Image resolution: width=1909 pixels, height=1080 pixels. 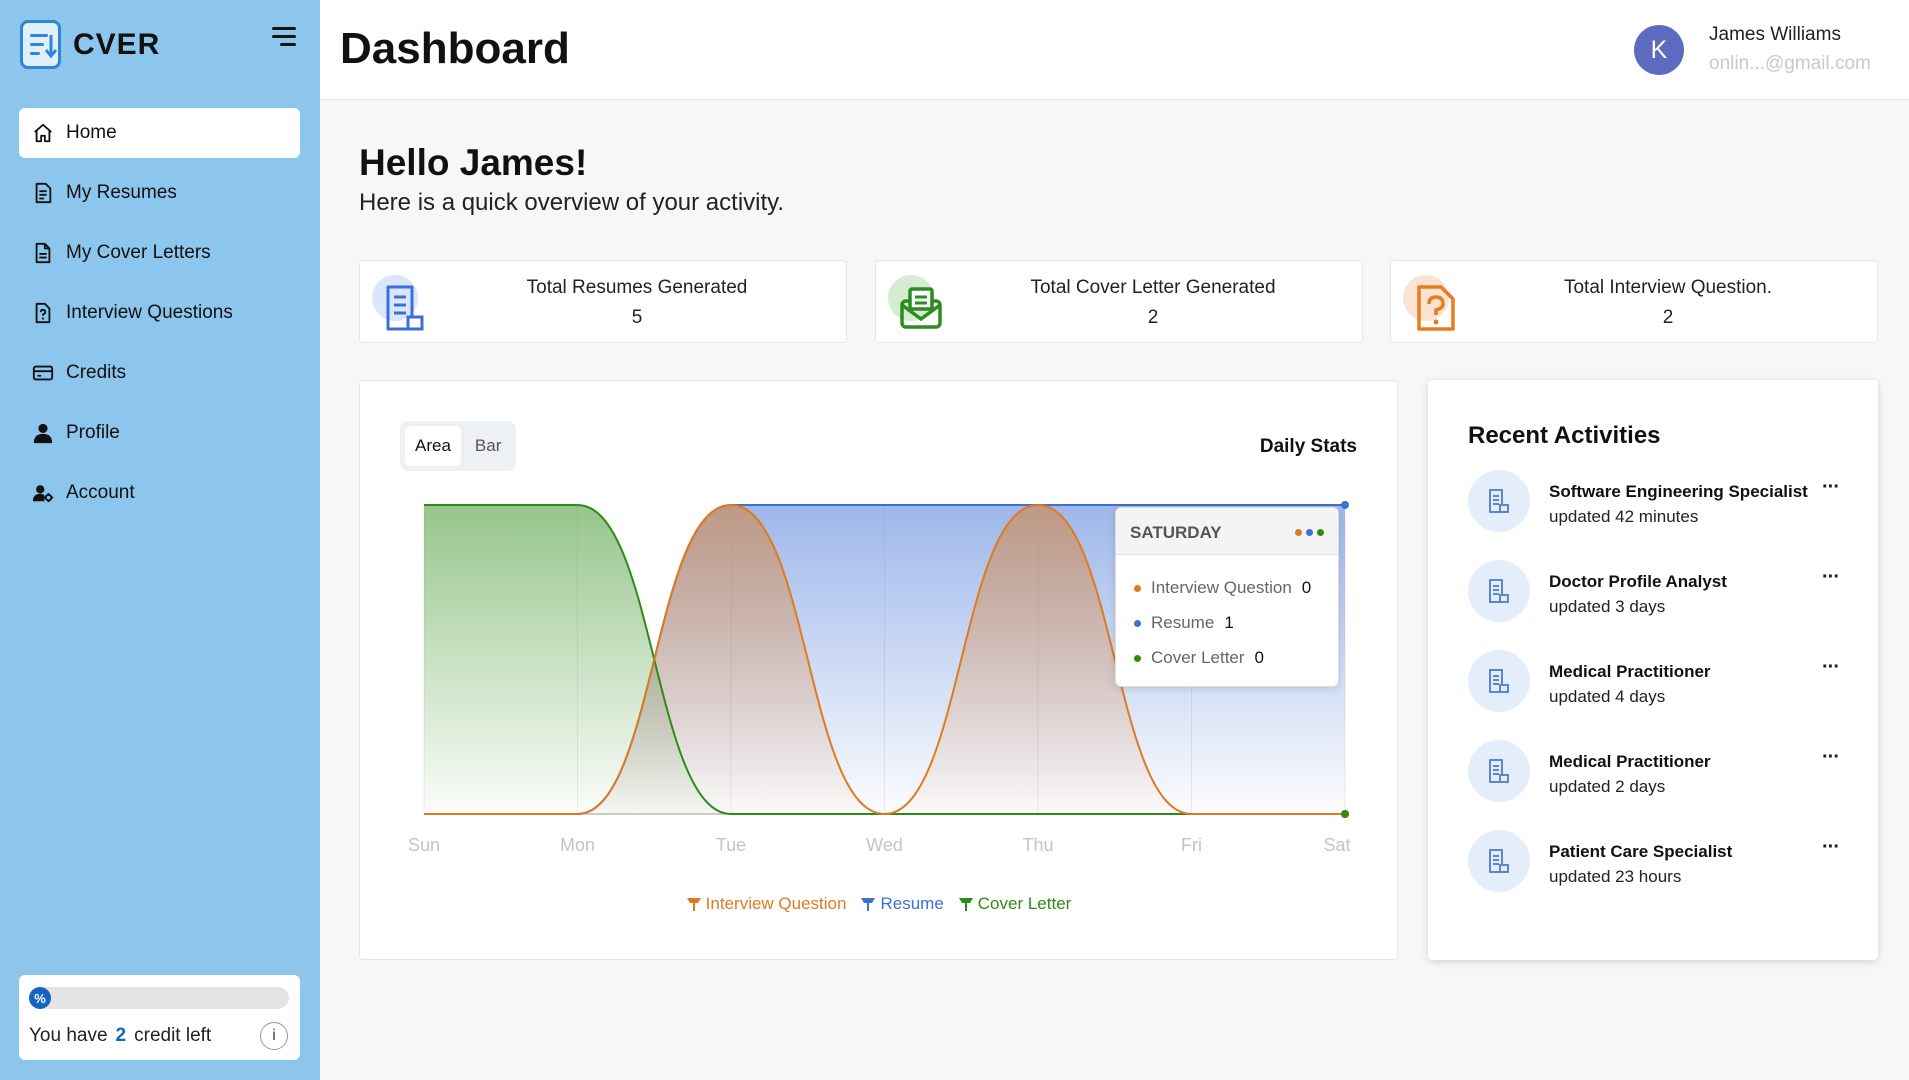 I want to click on credits-count: 2, so click(x=121, y=1035).